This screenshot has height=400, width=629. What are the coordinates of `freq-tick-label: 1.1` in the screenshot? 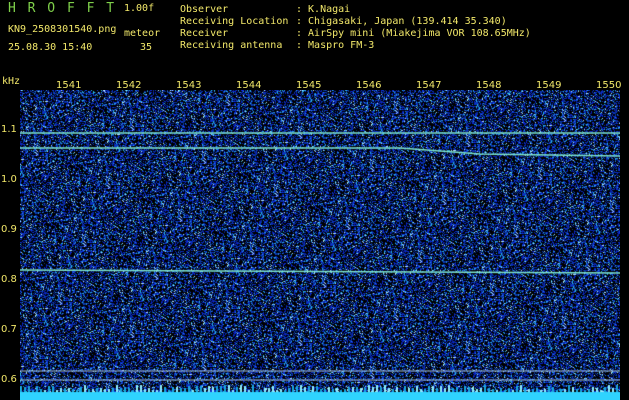 It's located at (9, 129).